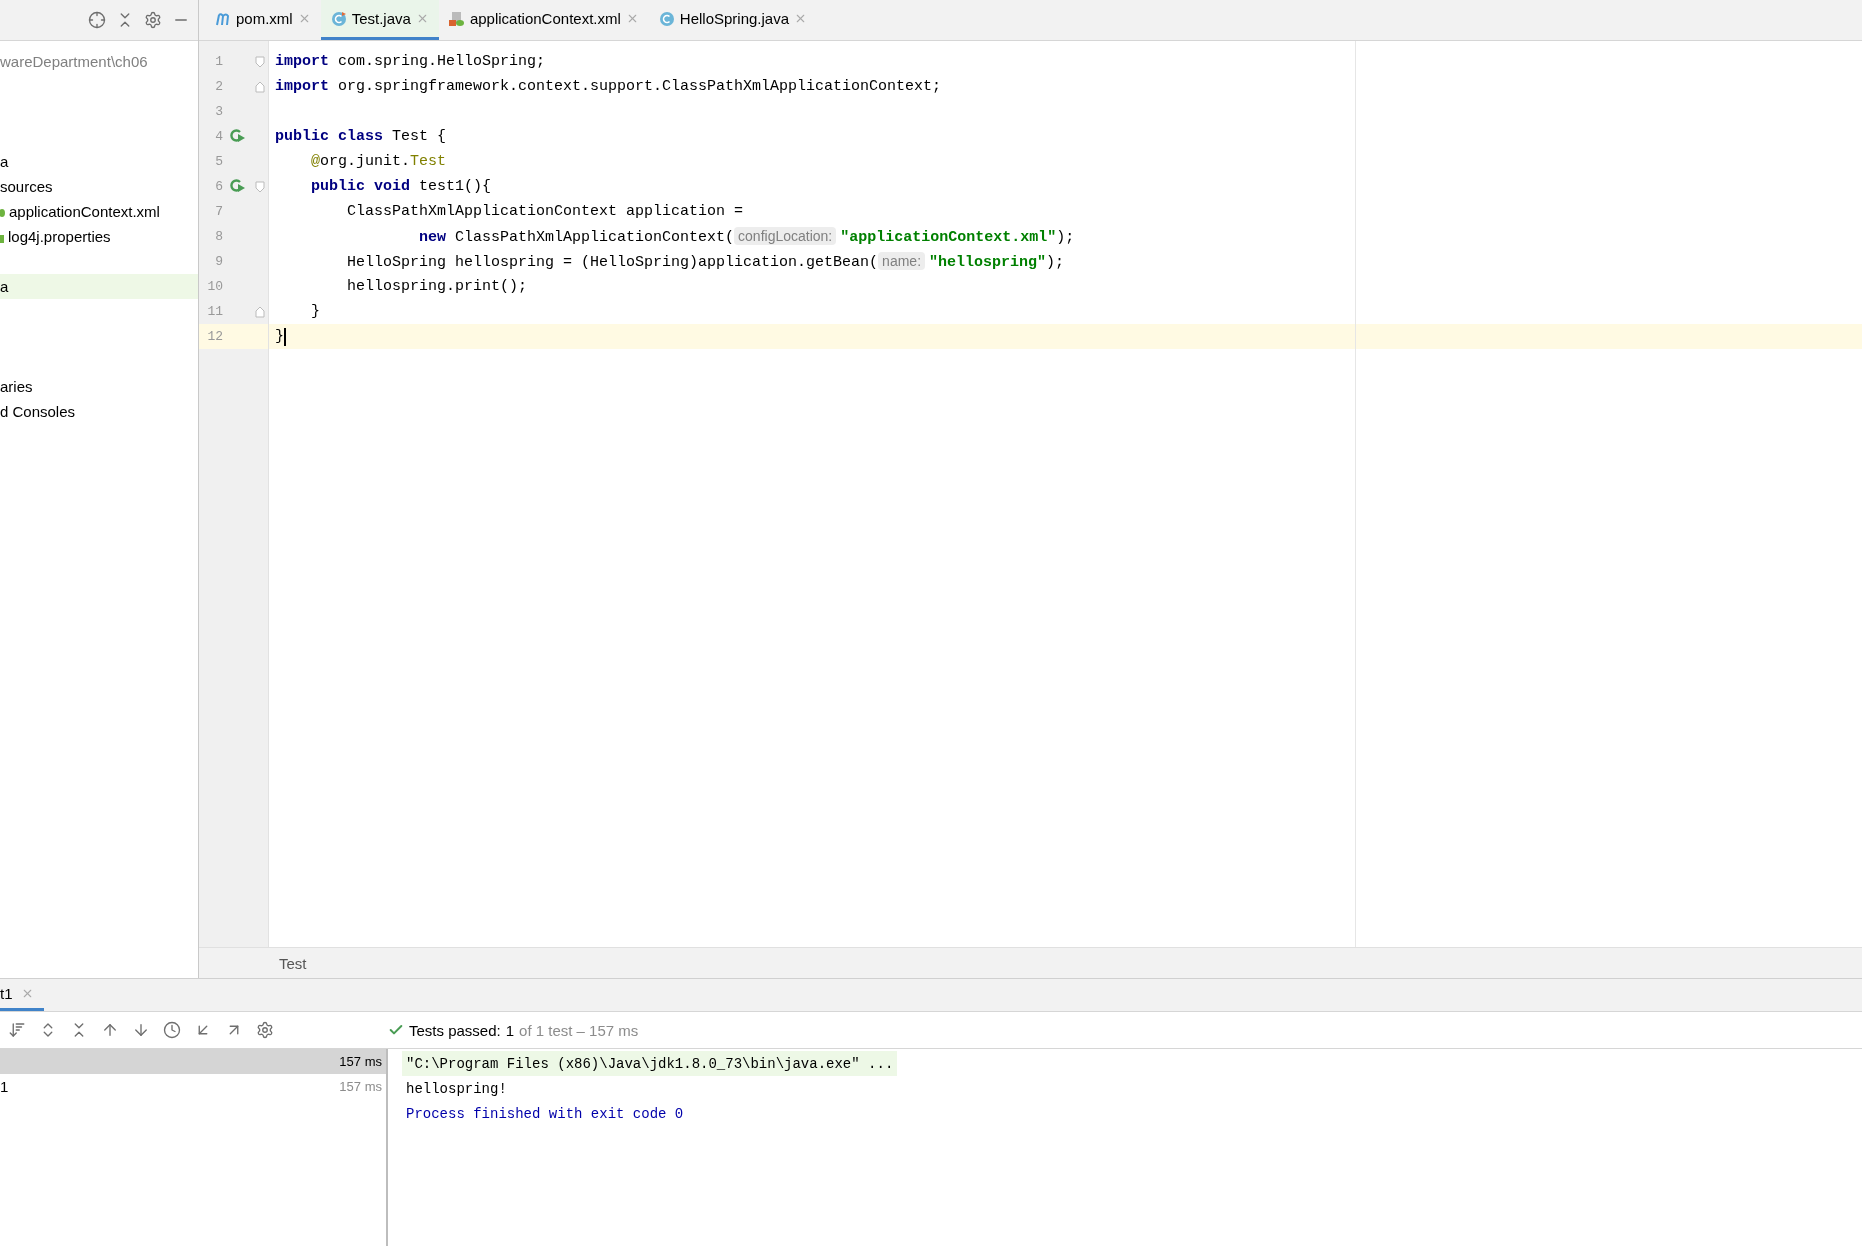 The width and height of the screenshot is (1862, 1246). What do you see at coordinates (378, 161) in the screenshot?
I see `code-line: @org.junit.Test` at bounding box center [378, 161].